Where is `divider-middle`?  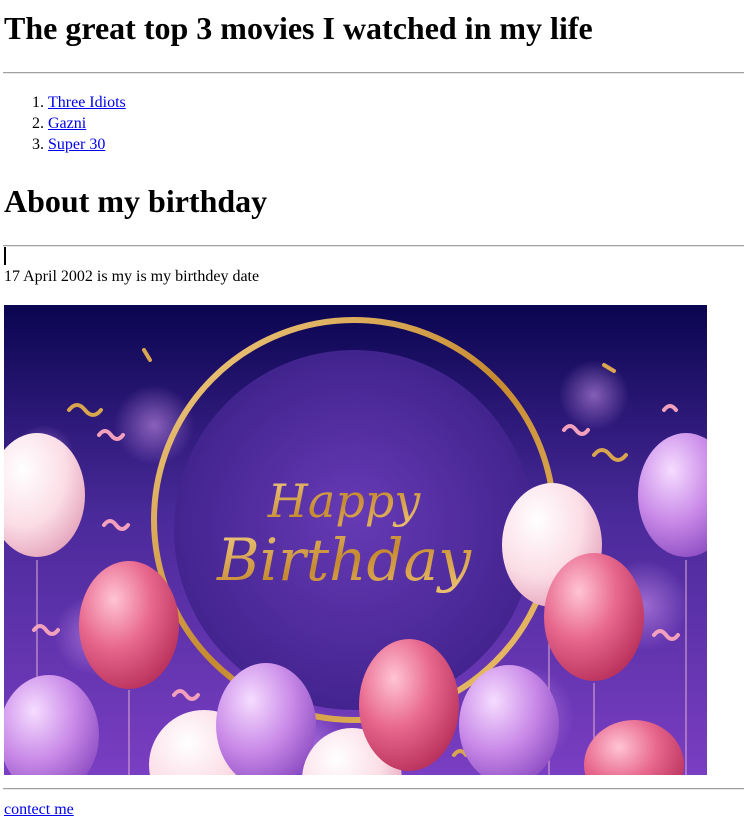 divider-middle is located at coordinates (373, 246).